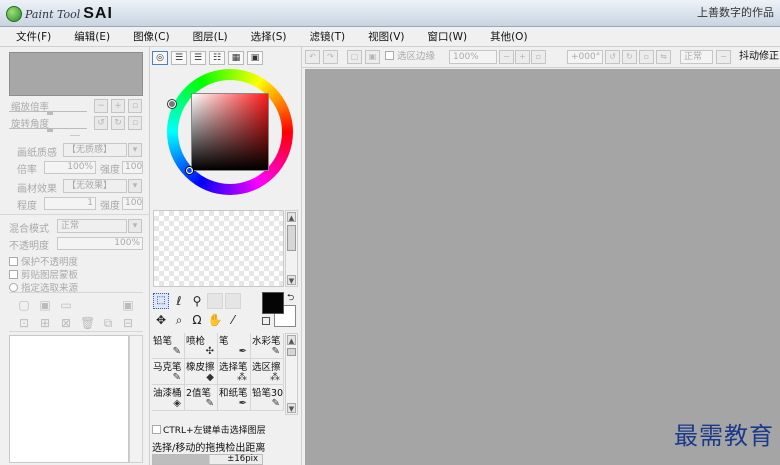 Image resolution: width=780 pixels, height=465 pixels. What do you see at coordinates (108, 323) in the screenshot?
I see `copy-layer-icon: ⧉` at bounding box center [108, 323].